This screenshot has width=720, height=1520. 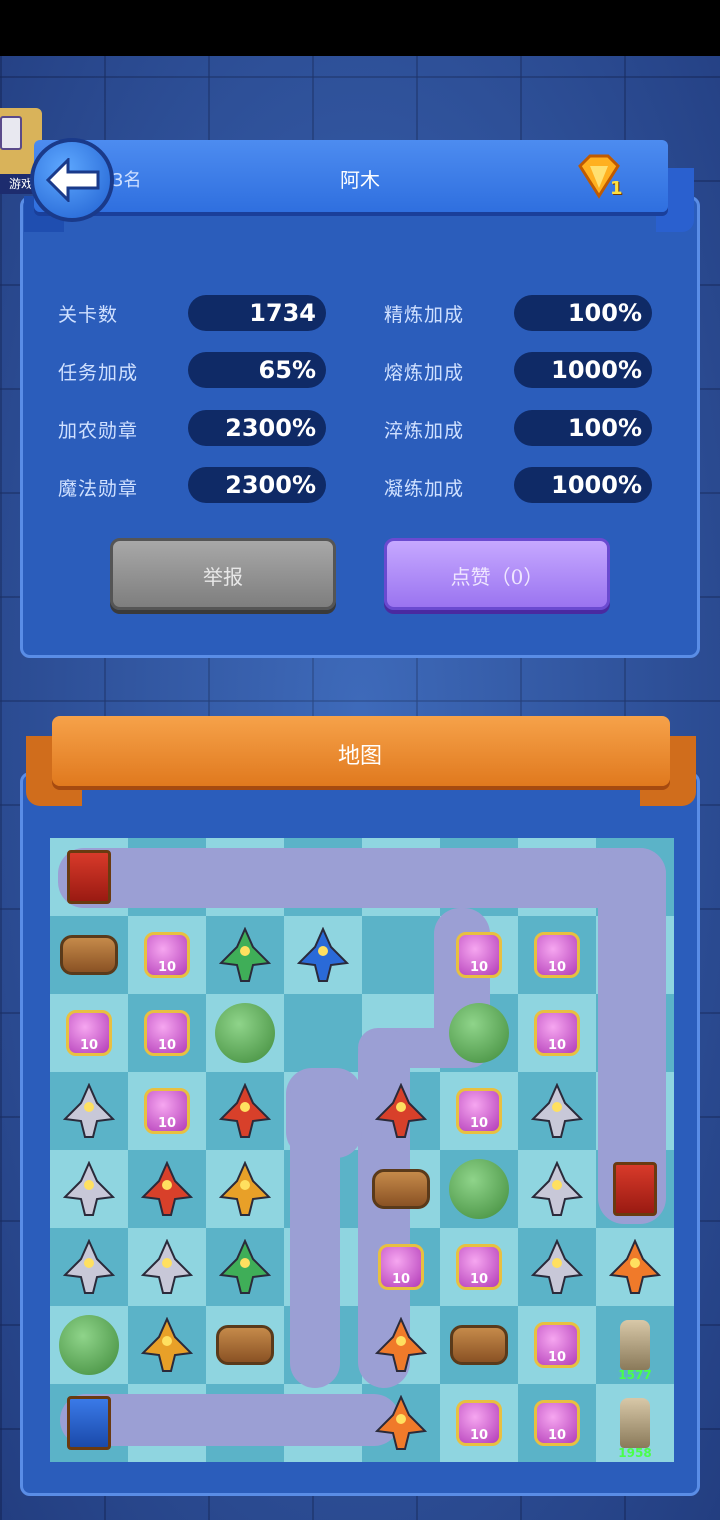 I want to click on tower-power-value: 1577, so click(x=635, y=1375).